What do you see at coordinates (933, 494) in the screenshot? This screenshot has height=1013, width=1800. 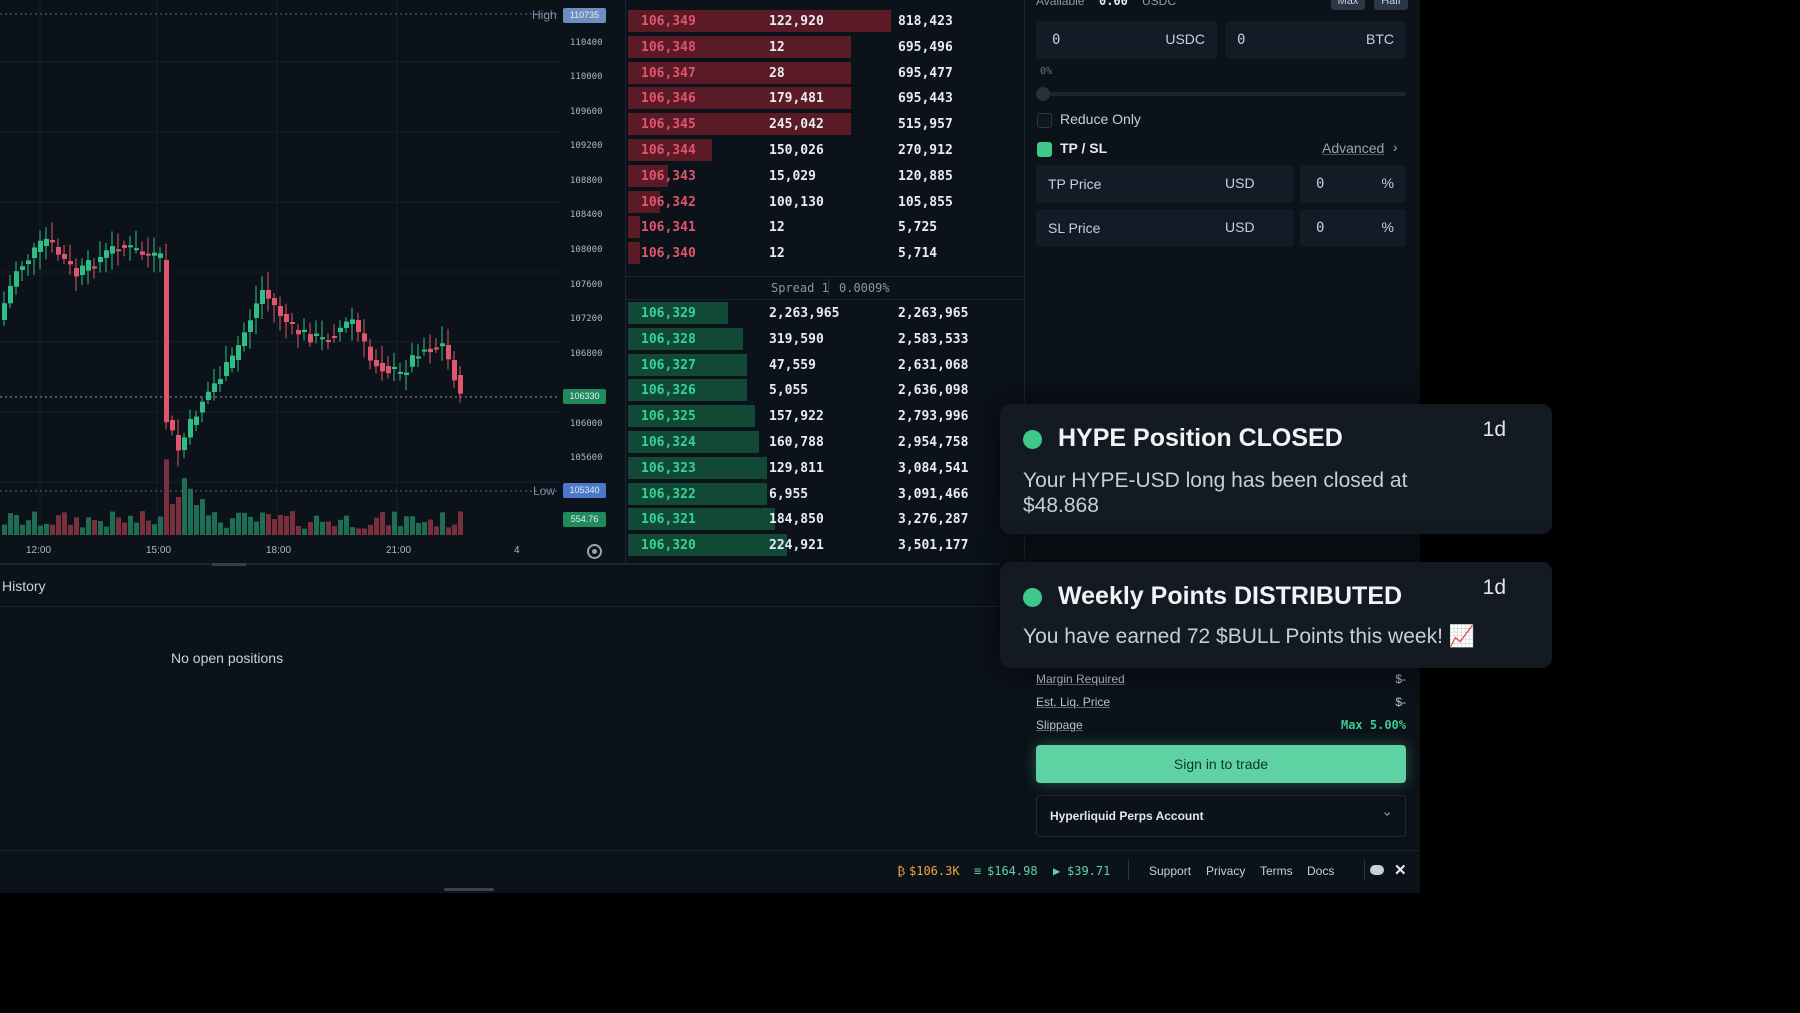 I see `bid-total: 3,091,466` at bounding box center [933, 494].